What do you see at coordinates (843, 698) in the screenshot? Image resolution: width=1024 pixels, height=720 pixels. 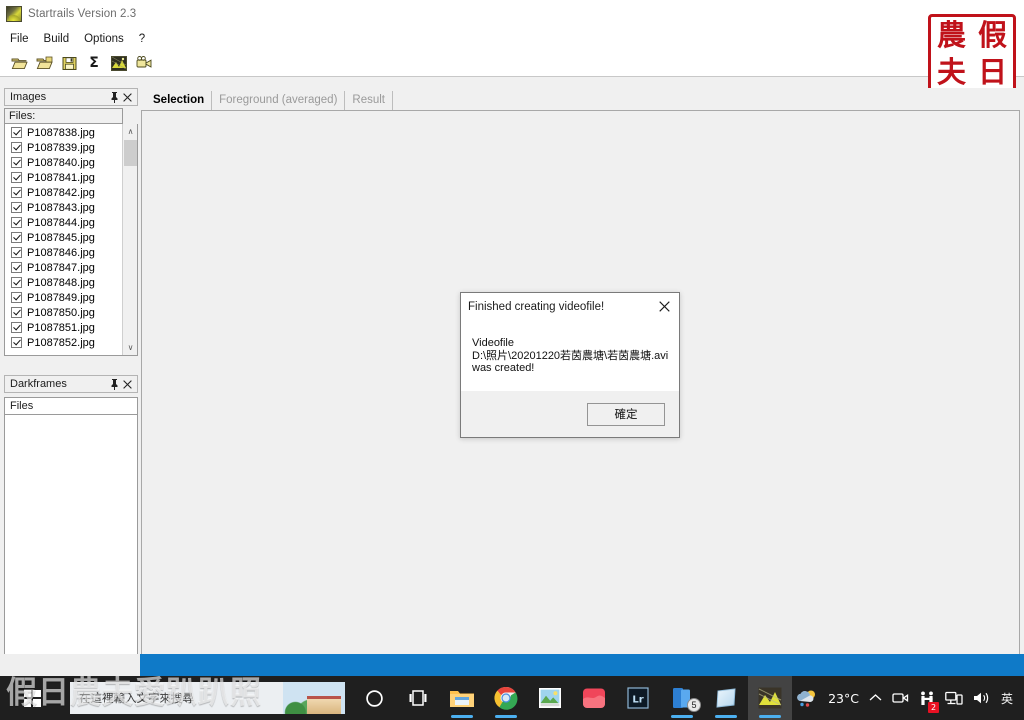 I see `weather-temperature: 23°C` at bounding box center [843, 698].